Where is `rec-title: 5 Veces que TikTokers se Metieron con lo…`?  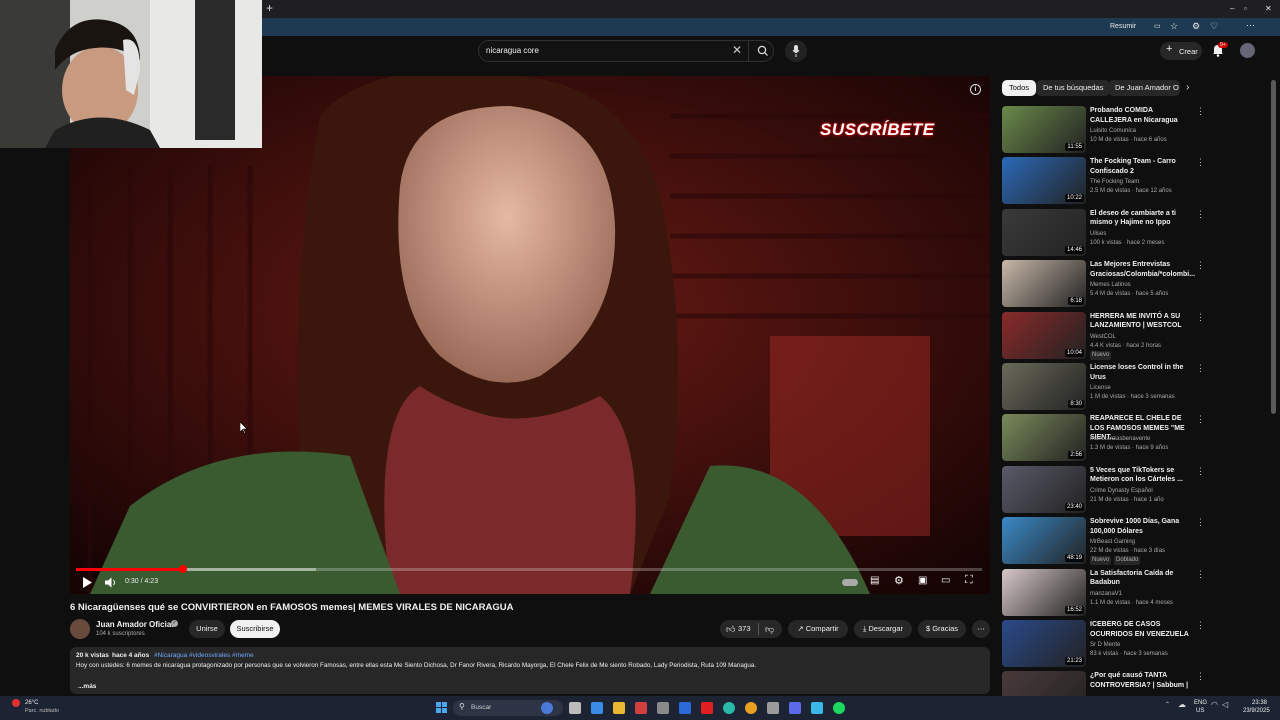
rec-title: 5 Veces que TikTokers se Metieron con lo… is located at coordinates (1141, 475).